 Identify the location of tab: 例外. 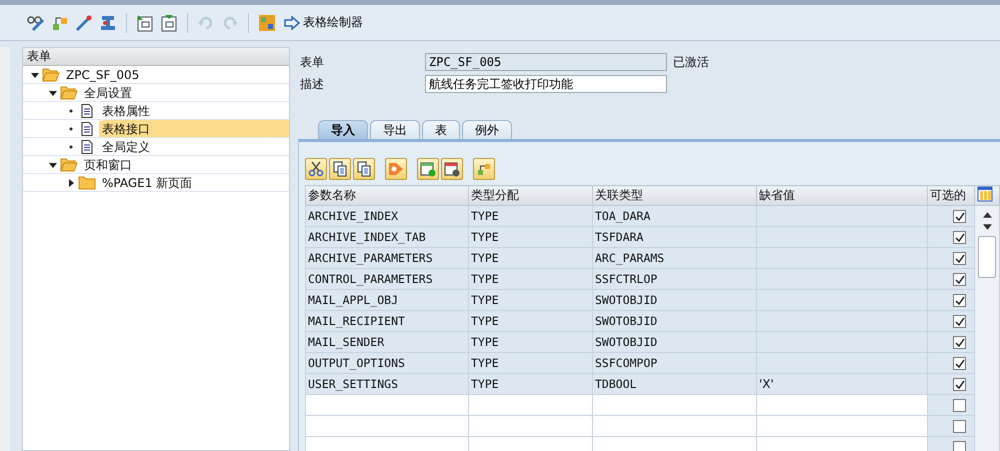
(487, 129).